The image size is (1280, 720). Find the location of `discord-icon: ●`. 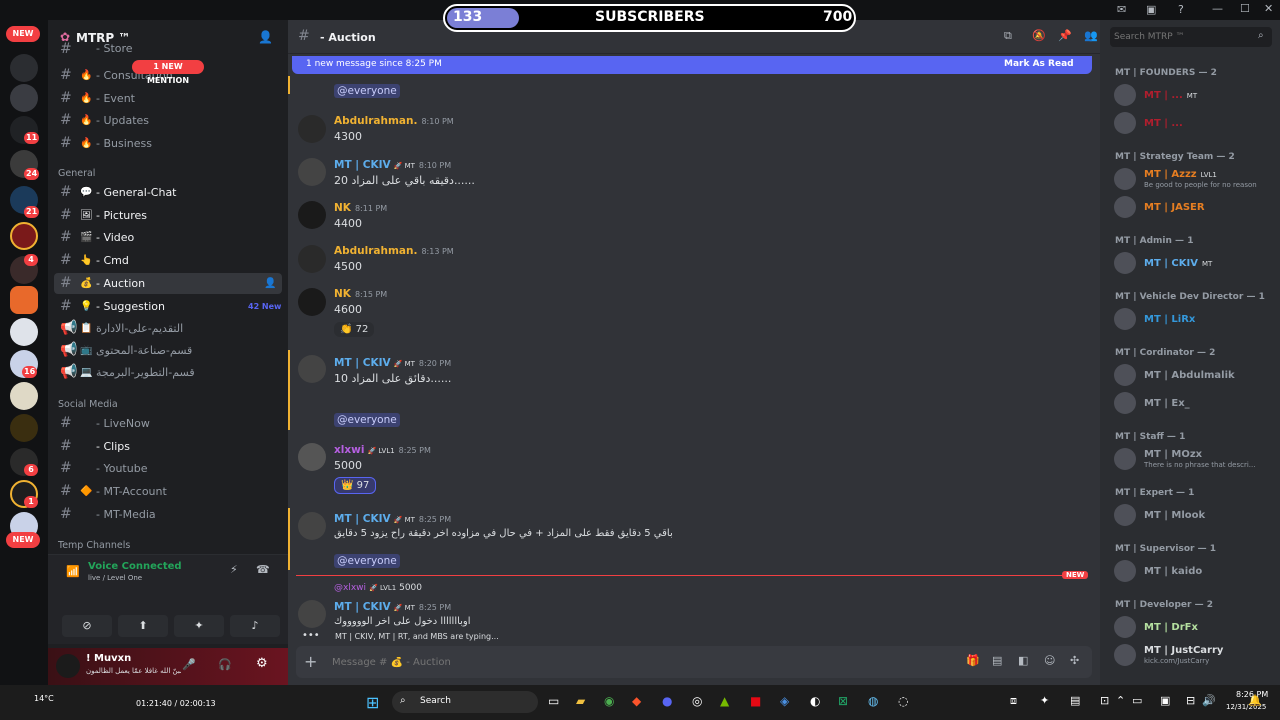

discord-icon: ● is located at coordinates (667, 701).